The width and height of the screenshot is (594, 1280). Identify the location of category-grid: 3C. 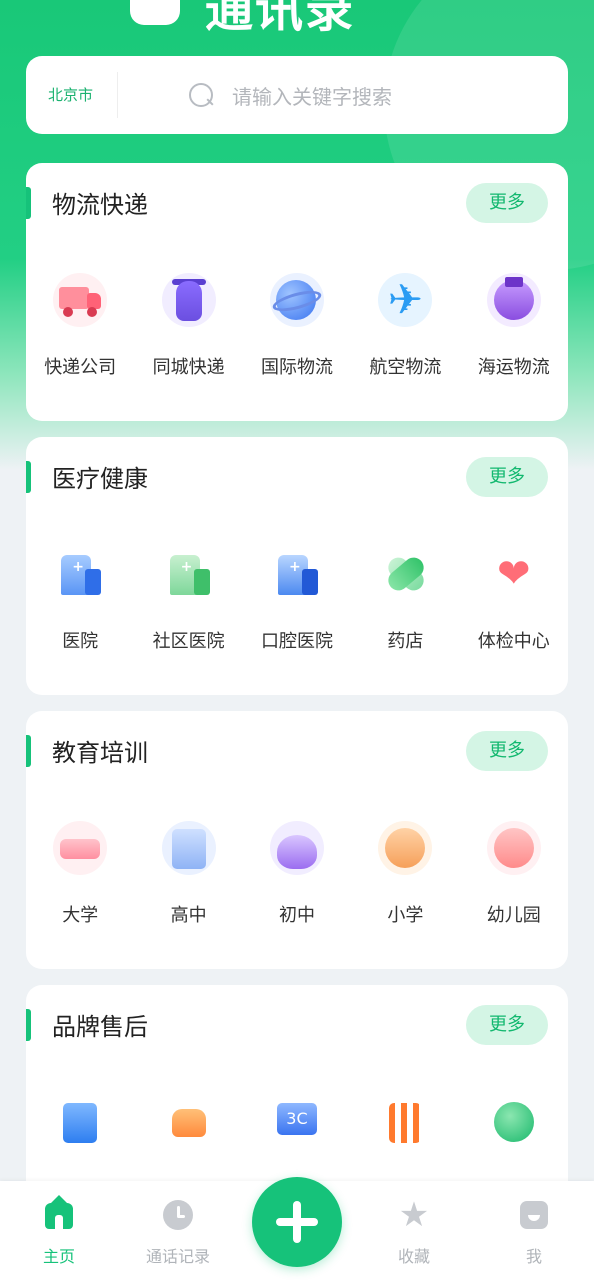
(297, 1122).